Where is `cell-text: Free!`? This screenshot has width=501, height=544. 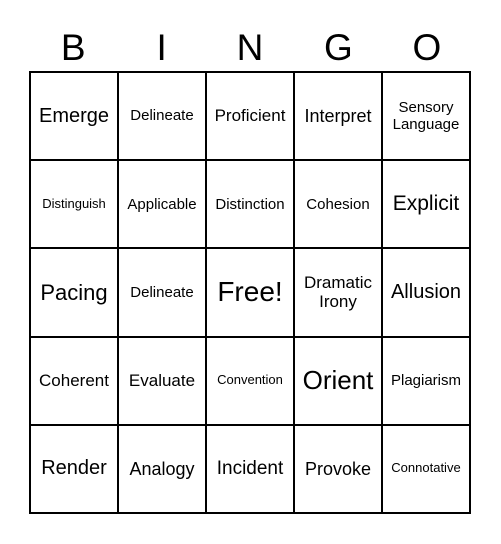 cell-text: Free! is located at coordinates (250, 292).